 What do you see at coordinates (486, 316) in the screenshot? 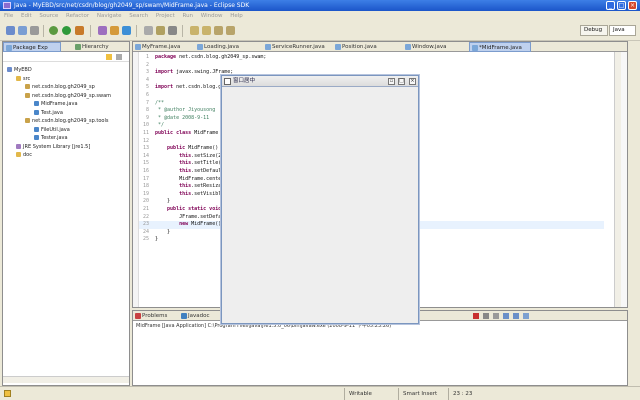
I see `remove-launch-icon` at bounding box center [486, 316].